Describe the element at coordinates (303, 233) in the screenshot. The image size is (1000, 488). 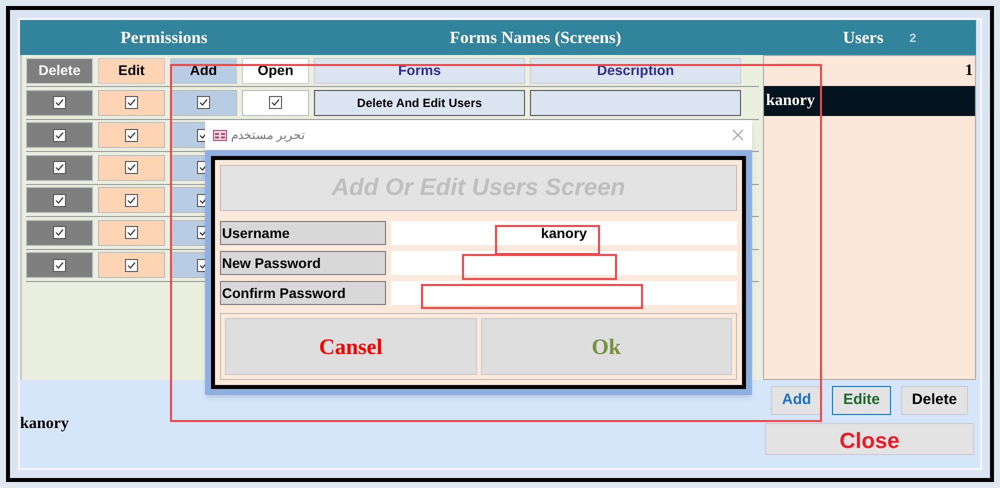
I see `field-label: Username` at that location.